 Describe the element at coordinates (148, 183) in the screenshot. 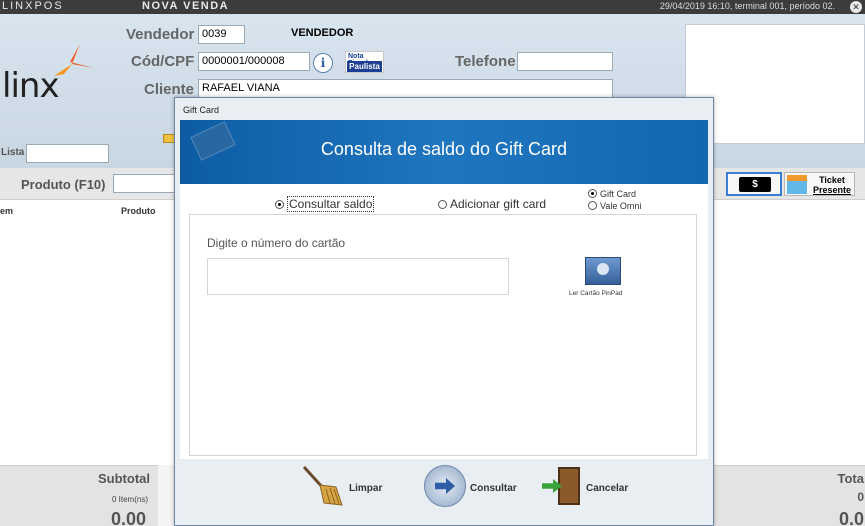

I see `produto-field` at that location.